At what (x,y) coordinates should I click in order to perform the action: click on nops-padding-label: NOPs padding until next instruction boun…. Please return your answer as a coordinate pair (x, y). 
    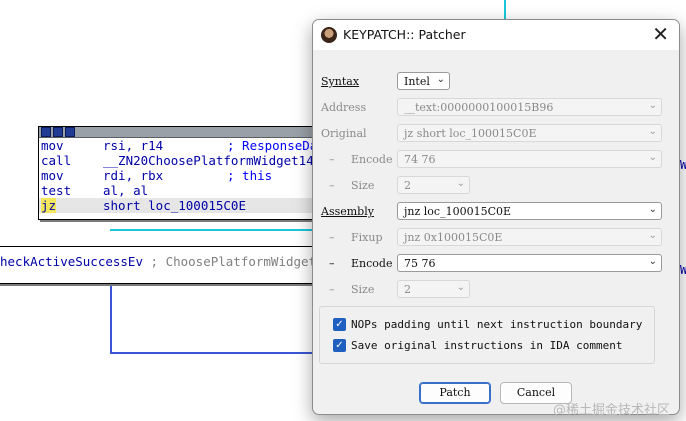
    Looking at the image, I should click on (496, 324).